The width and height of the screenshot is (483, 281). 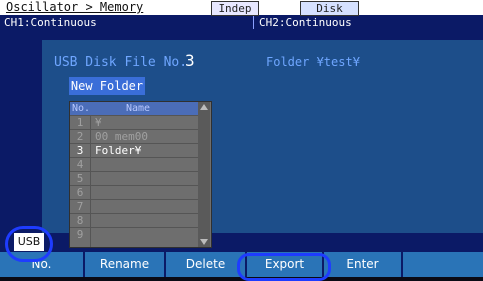 I want to click on channel-status-bar: CH1:Continuous CH2:Continuous, so click(x=241, y=22).